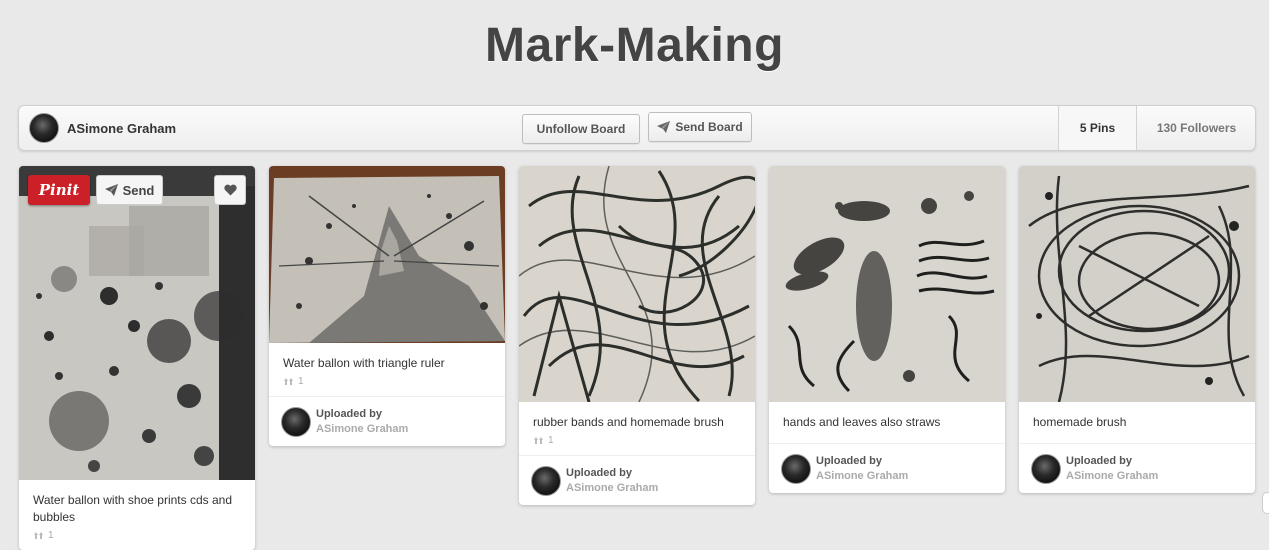 The height and width of the screenshot is (550, 1269). I want to click on pin-description: Water ballon with triangle ruler, so click(364, 363).